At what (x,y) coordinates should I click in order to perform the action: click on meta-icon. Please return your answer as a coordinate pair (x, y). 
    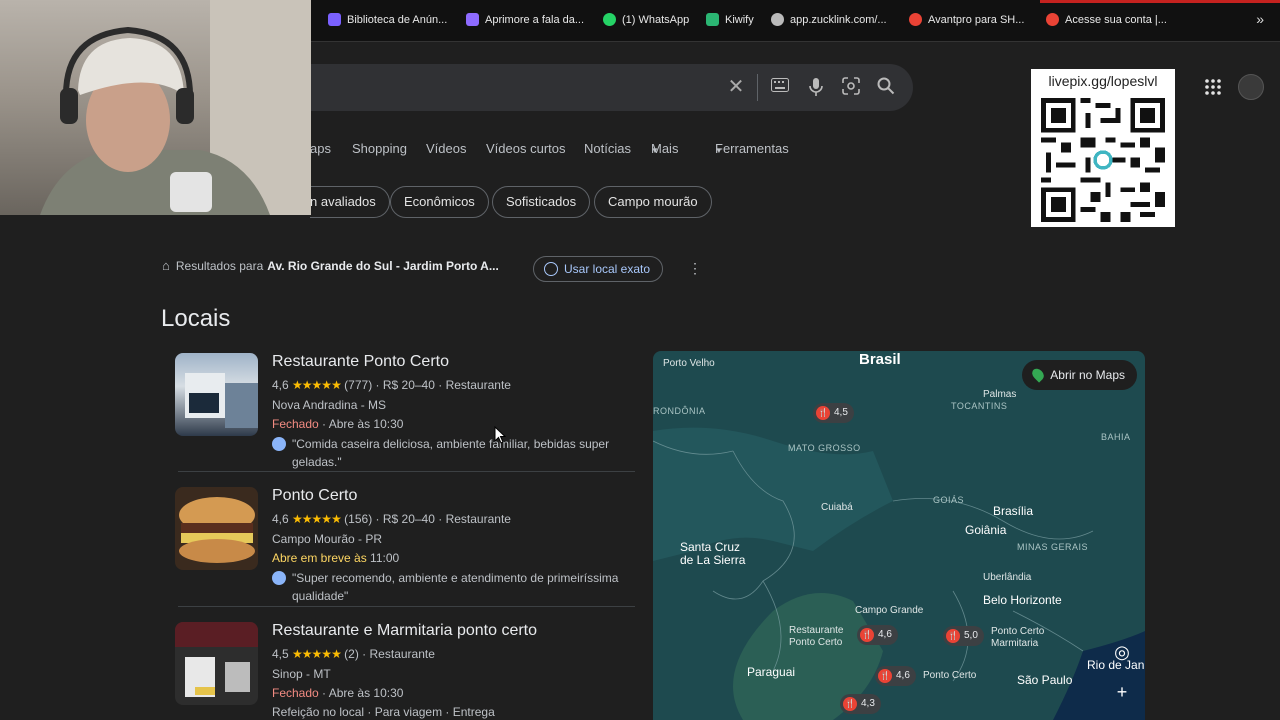
    Looking at the image, I should click on (334, 19).